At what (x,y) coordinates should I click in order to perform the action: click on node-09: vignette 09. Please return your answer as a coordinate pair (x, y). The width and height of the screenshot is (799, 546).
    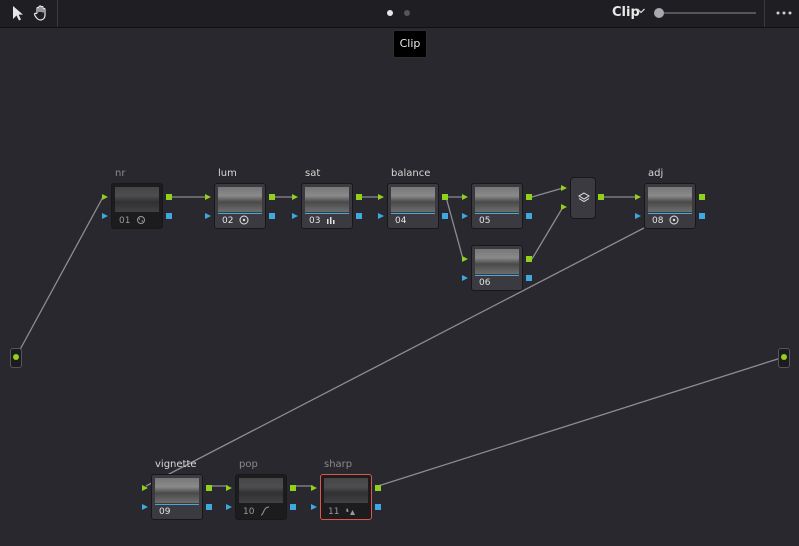
    Looking at the image, I should click on (177, 489).